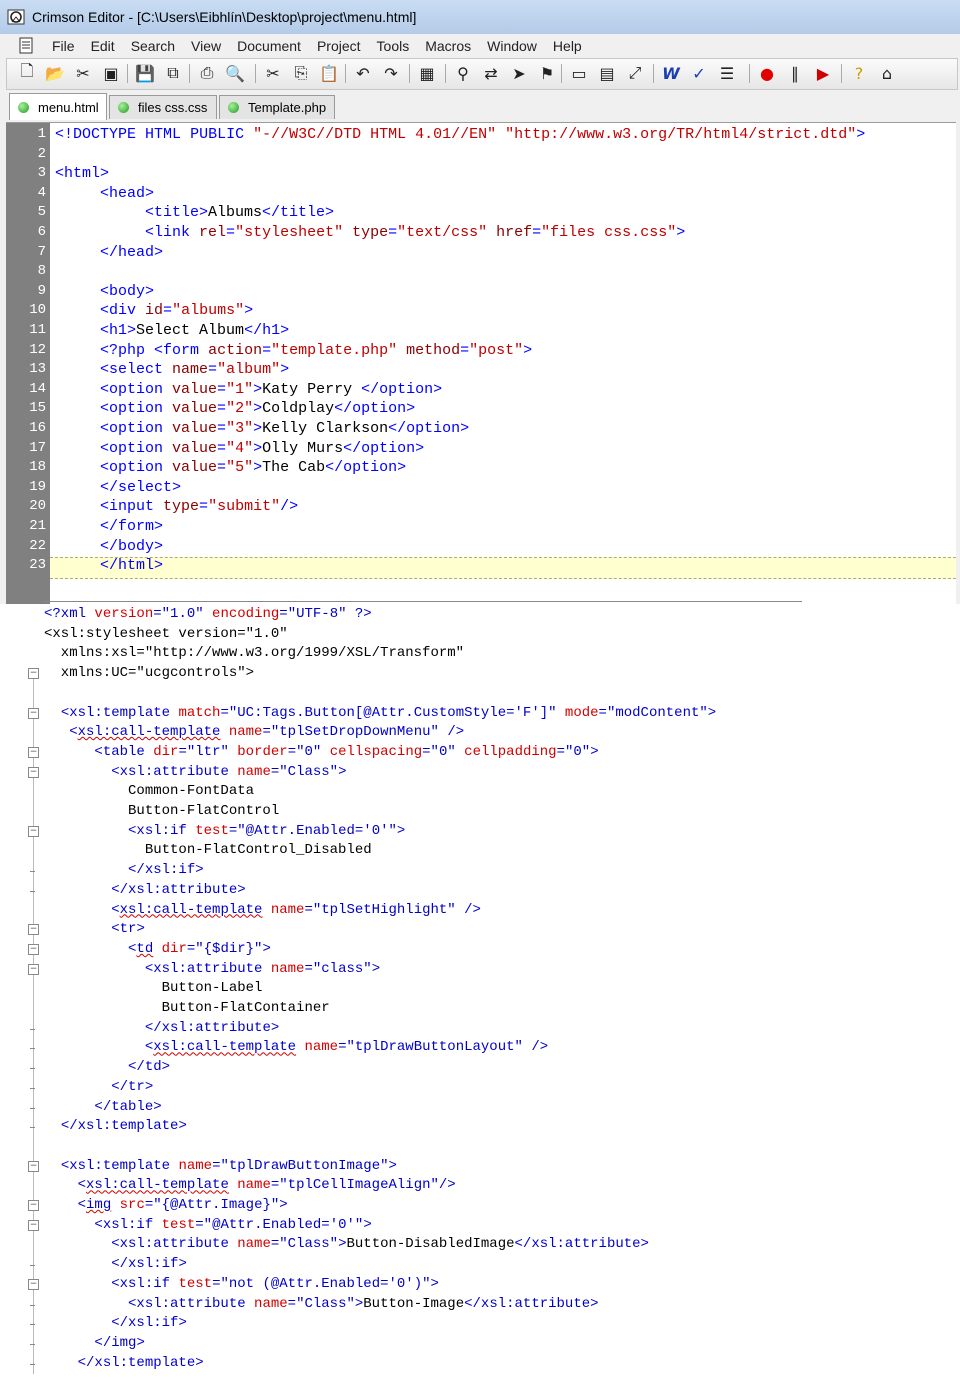 This screenshot has width=960, height=1379. I want to click on menu-tools: Tools, so click(393, 46).